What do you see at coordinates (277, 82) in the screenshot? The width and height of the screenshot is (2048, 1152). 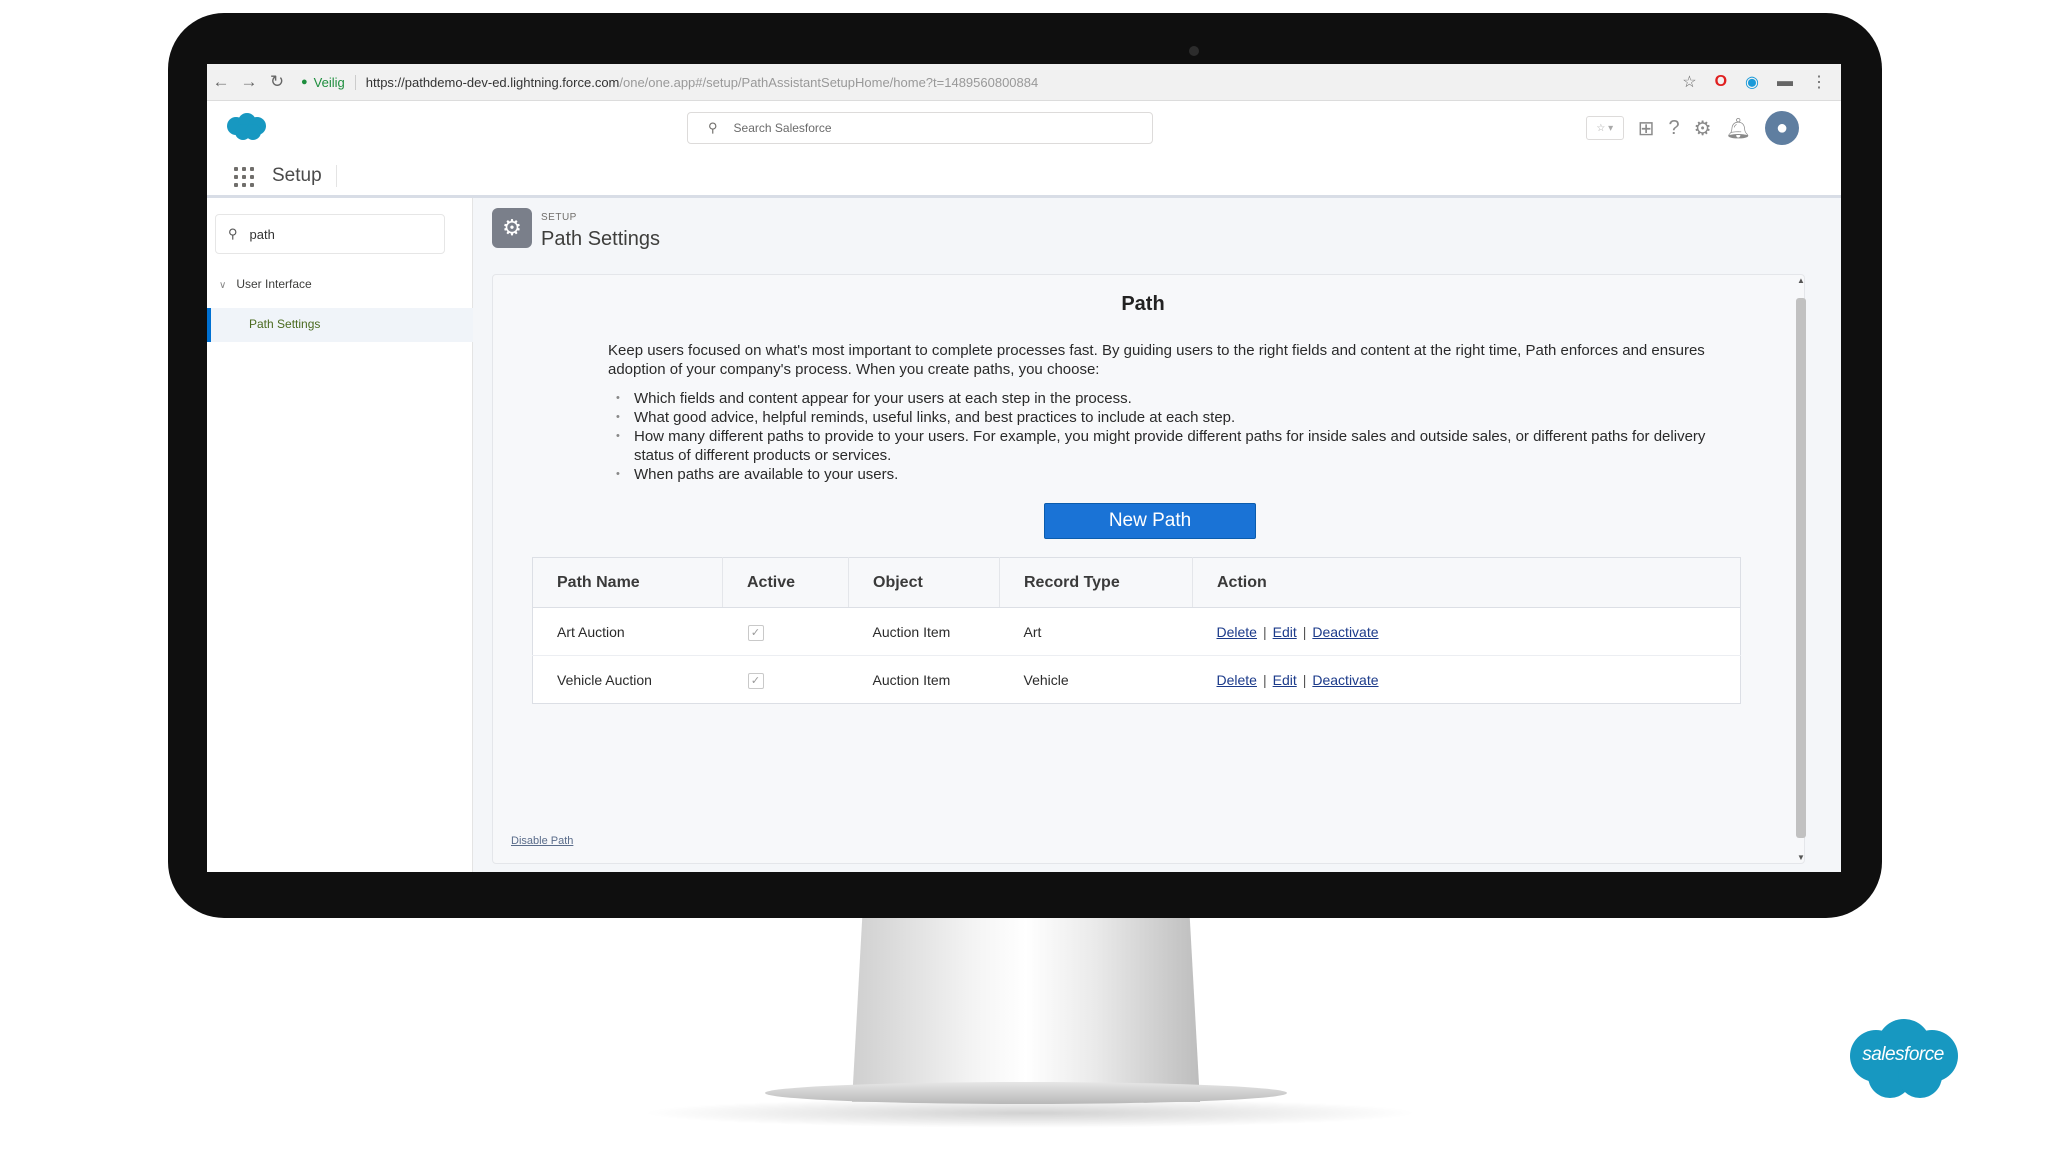 I see `reload-icon: ↻` at bounding box center [277, 82].